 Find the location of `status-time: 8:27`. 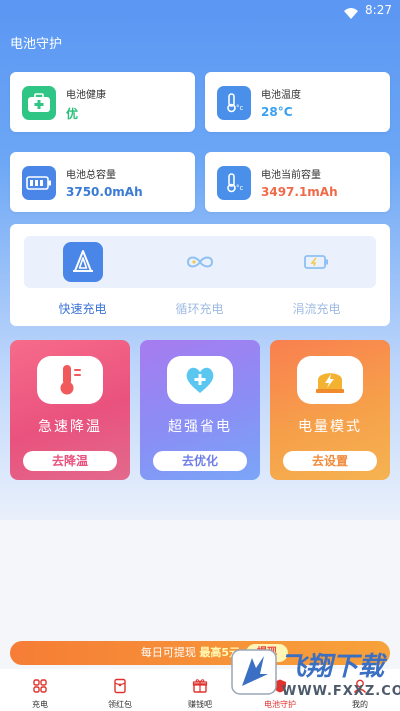

status-time: 8:27 is located at coordinates (378, 10).